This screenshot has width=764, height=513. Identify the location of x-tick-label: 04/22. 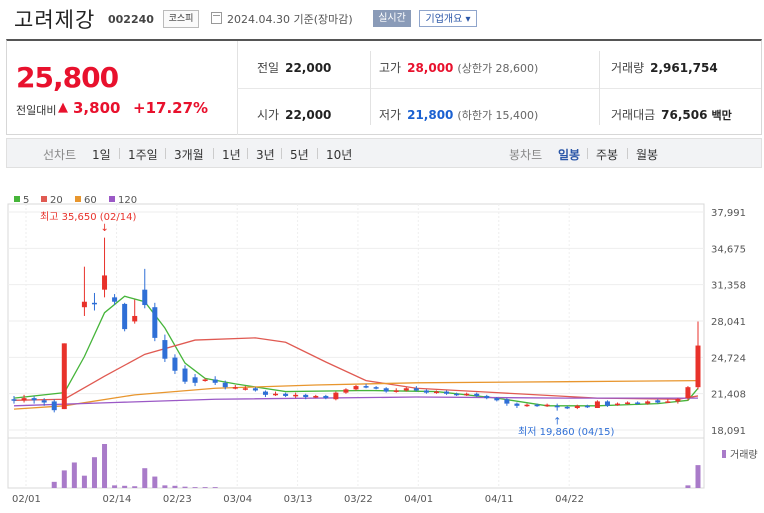
(569, 499).